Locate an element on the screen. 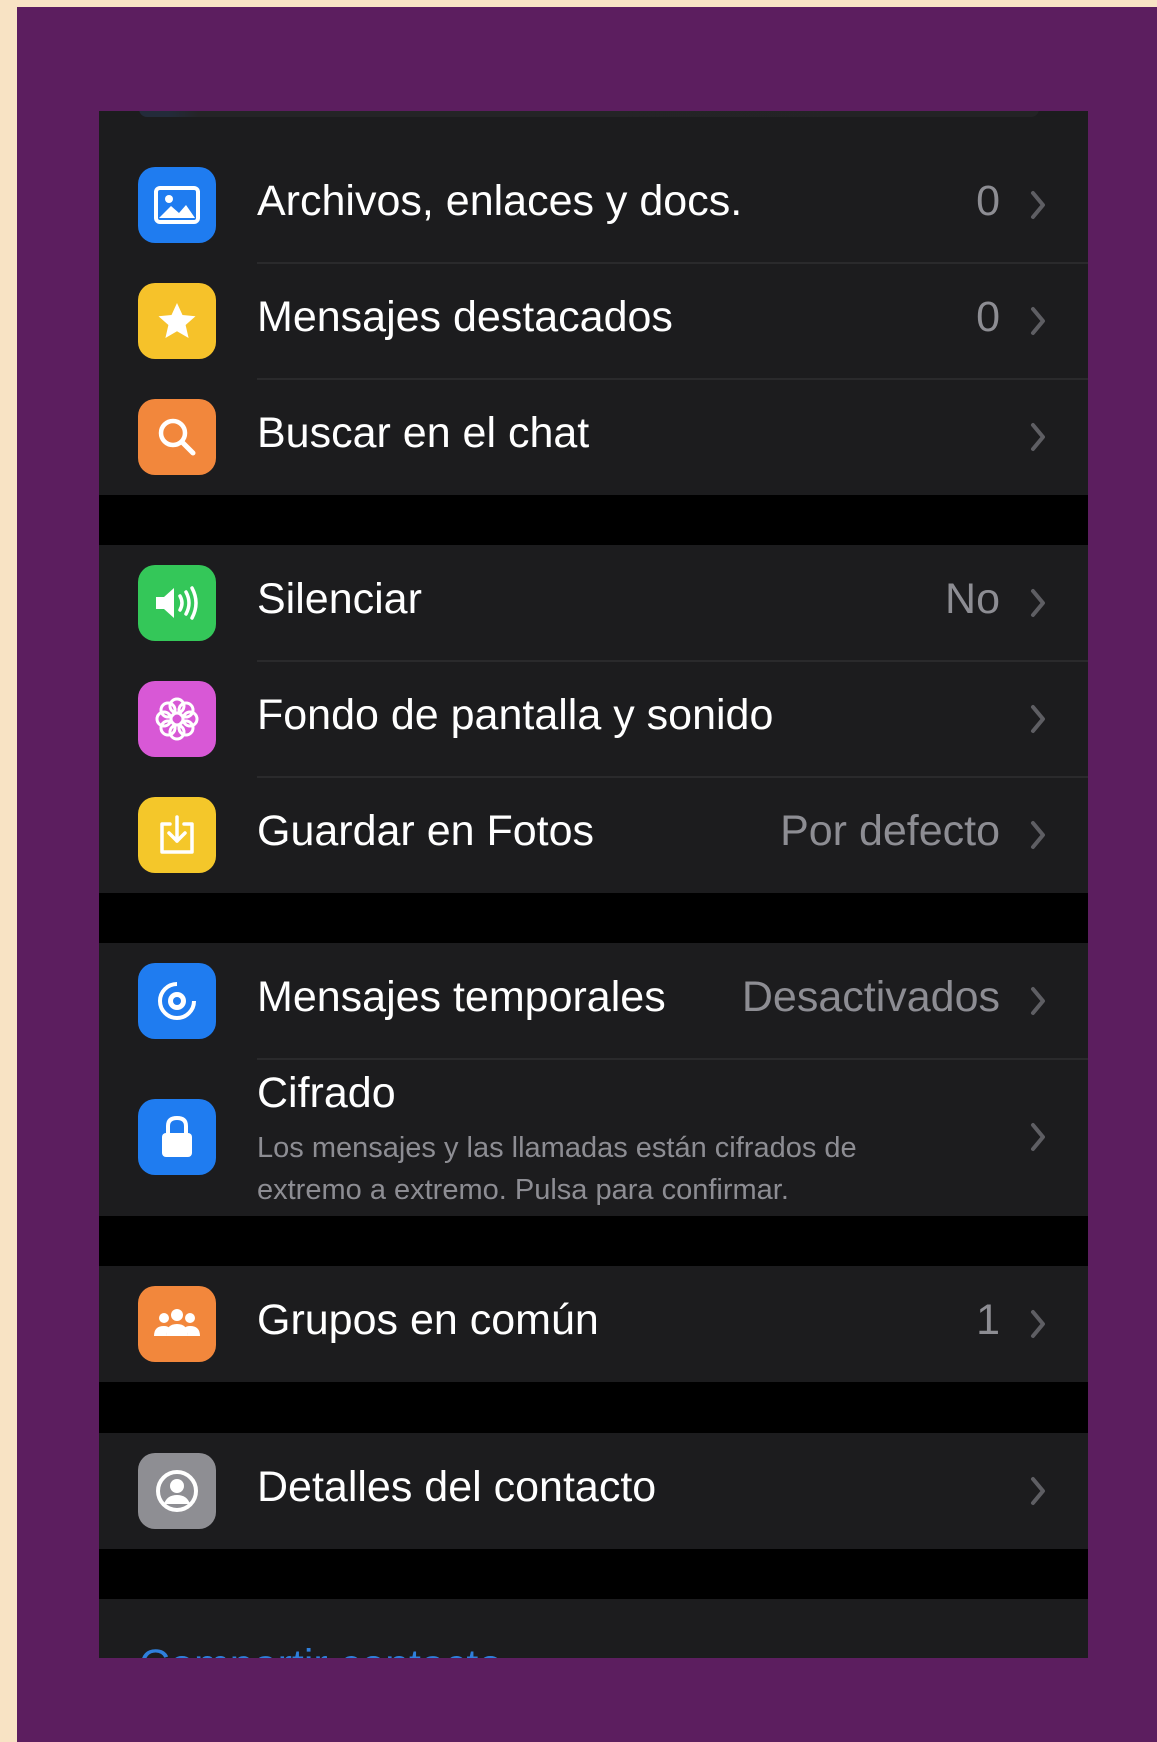  contact-icon is located at coordinates (177, 1491).